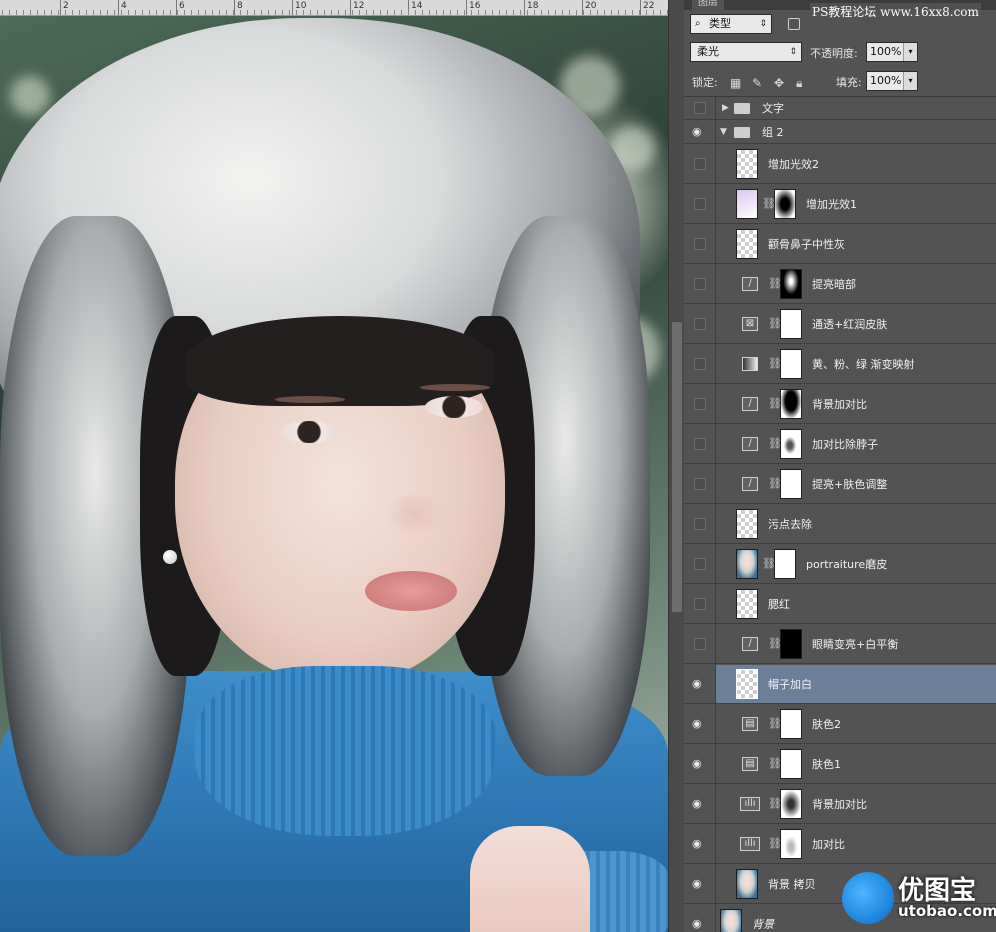 This screenshot has height=932, width=996. What do you see at coordinates (840, 132) in the screenshot?
I see `layer-group-2: ◉ ▼ 组 2` at bounding box center [840, 132].